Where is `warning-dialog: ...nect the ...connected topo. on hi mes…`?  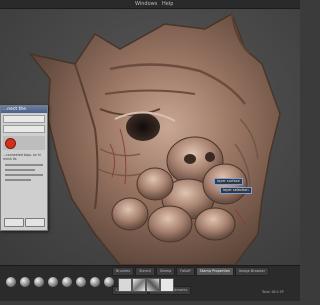
warning-dialog: ...nect the ...connected topo. on hi mes… is located at coordinates (24, 168).